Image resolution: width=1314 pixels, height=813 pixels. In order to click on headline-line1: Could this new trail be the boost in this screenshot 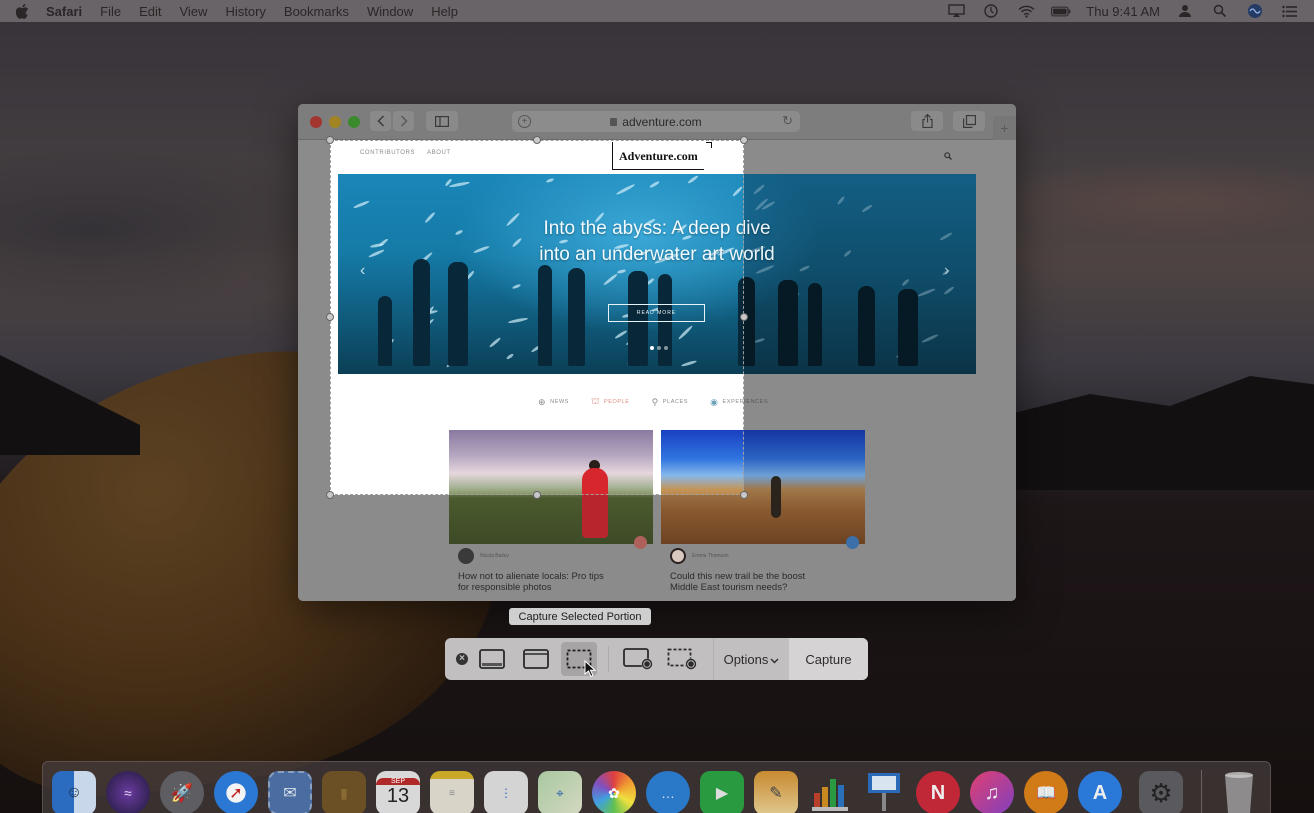, I will do `click(738, 576)`.